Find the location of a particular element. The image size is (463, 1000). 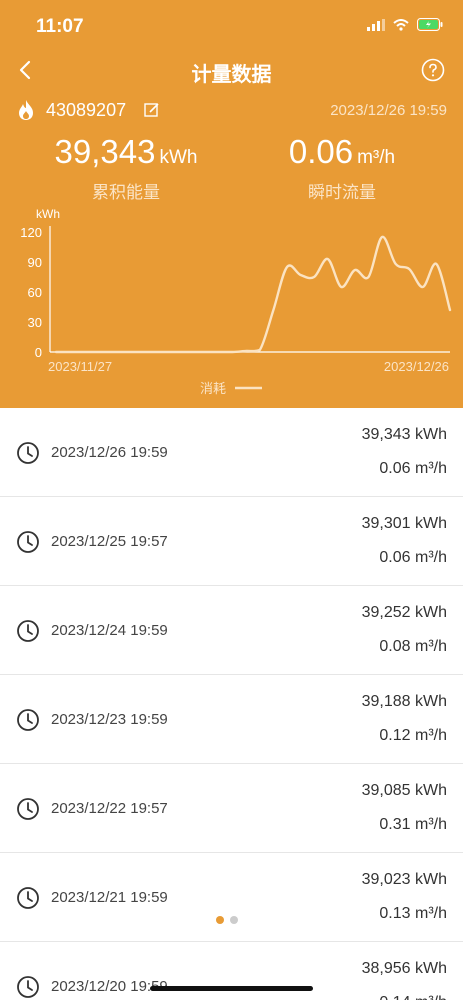

instant-flow-value-line: 0.06 m³/h is located at coordinates (342, 155).